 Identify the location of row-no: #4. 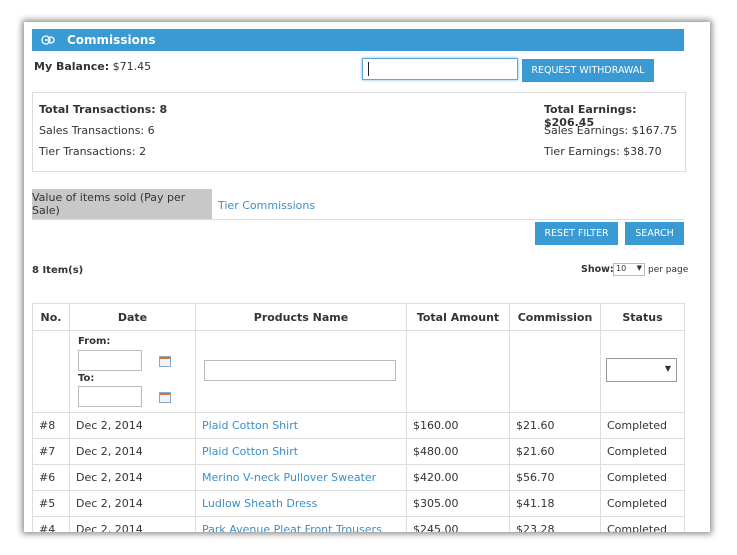
(51, 524).